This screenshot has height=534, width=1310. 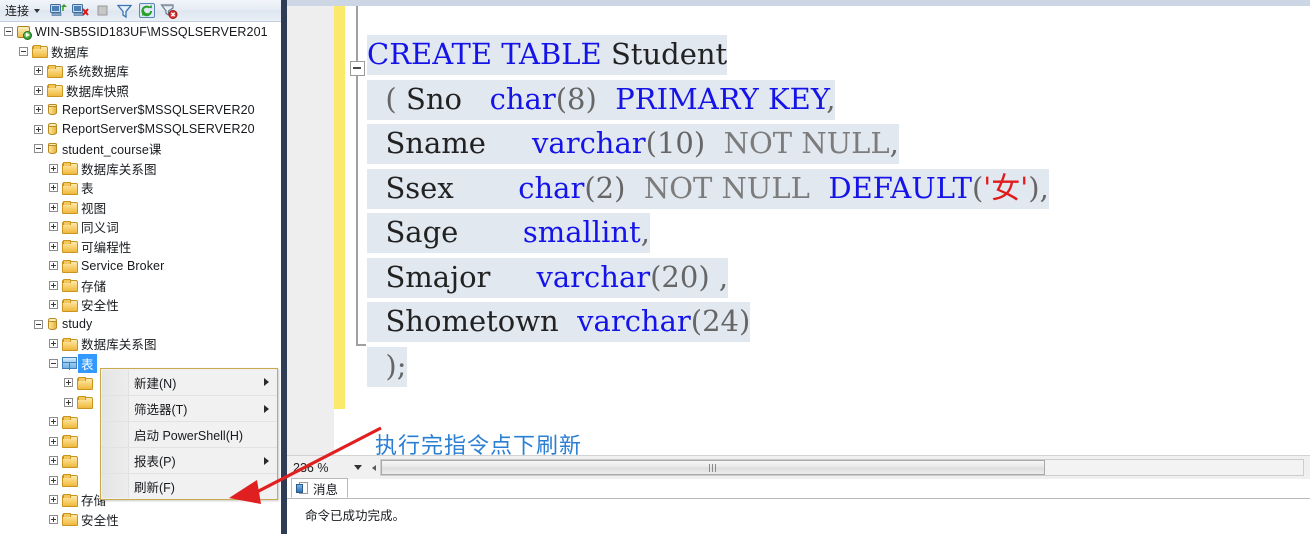 I want to click on tree-node-label: student_course课, so click(x=112, y=150).